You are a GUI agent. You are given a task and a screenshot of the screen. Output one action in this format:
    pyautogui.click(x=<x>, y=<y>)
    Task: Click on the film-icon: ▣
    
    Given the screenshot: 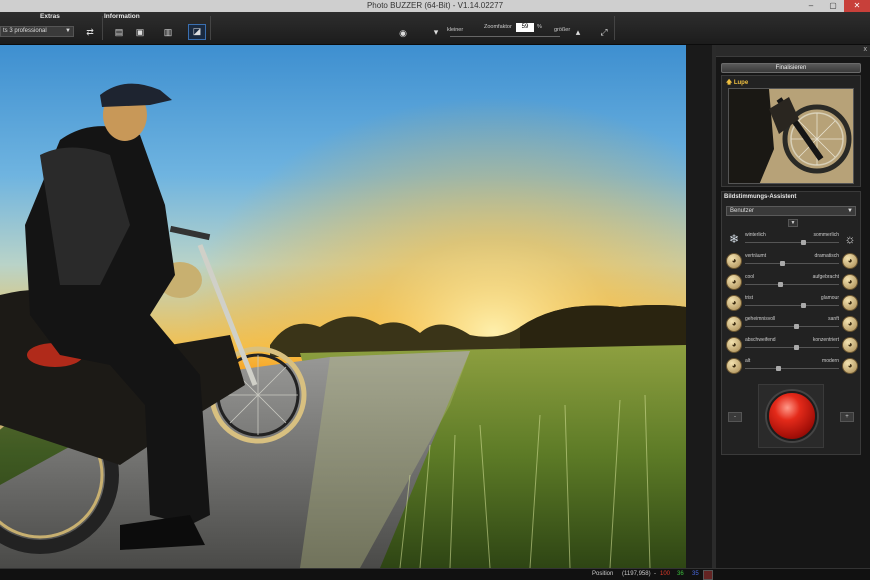 What is the action you would take?
    pyautogui.click(x=140, y=32)
    